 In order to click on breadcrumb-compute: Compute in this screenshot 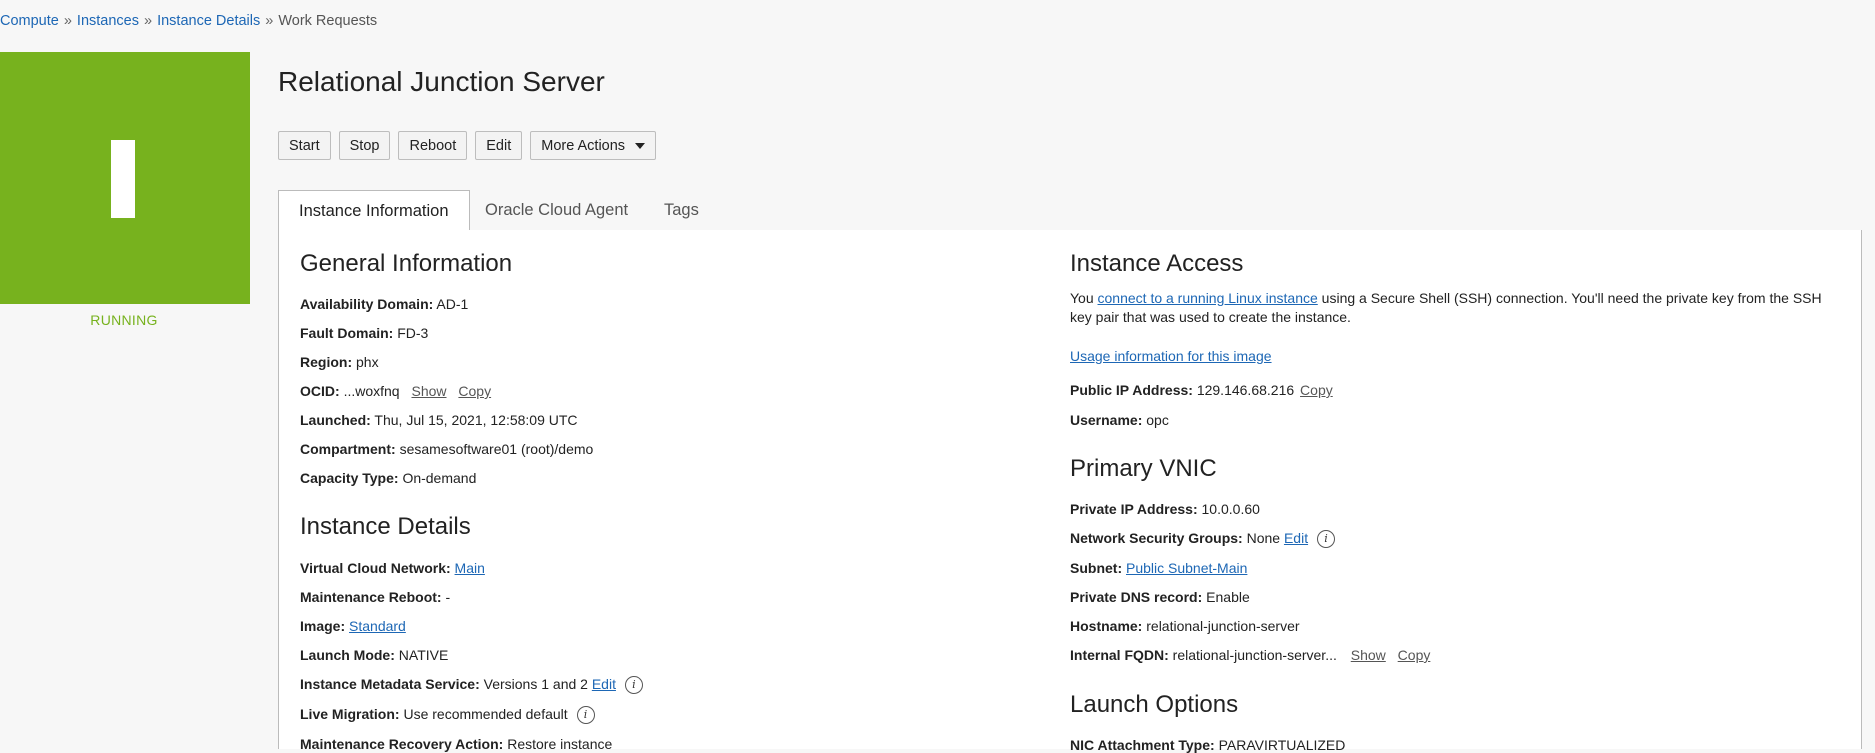, I will do `click(29, 21)`.